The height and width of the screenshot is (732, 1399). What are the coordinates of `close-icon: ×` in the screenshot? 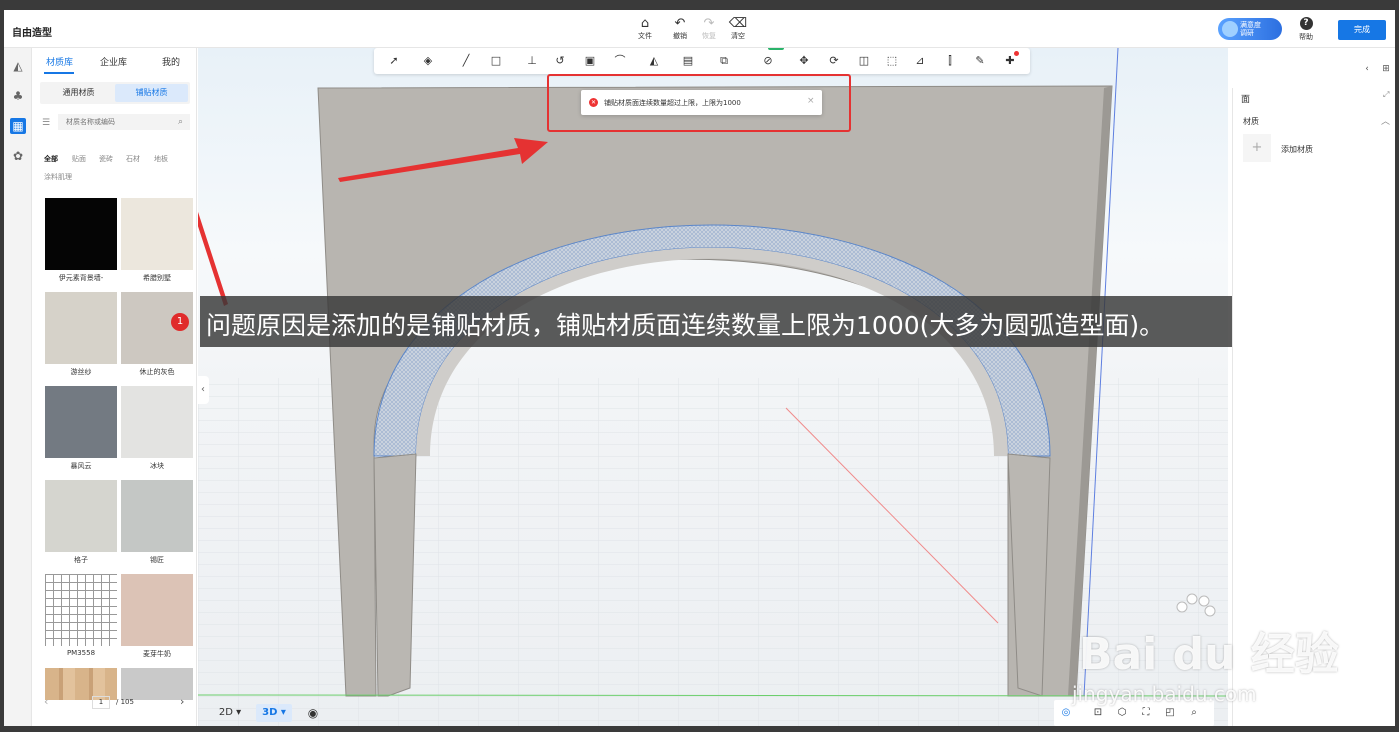 It's located at (811, 101).